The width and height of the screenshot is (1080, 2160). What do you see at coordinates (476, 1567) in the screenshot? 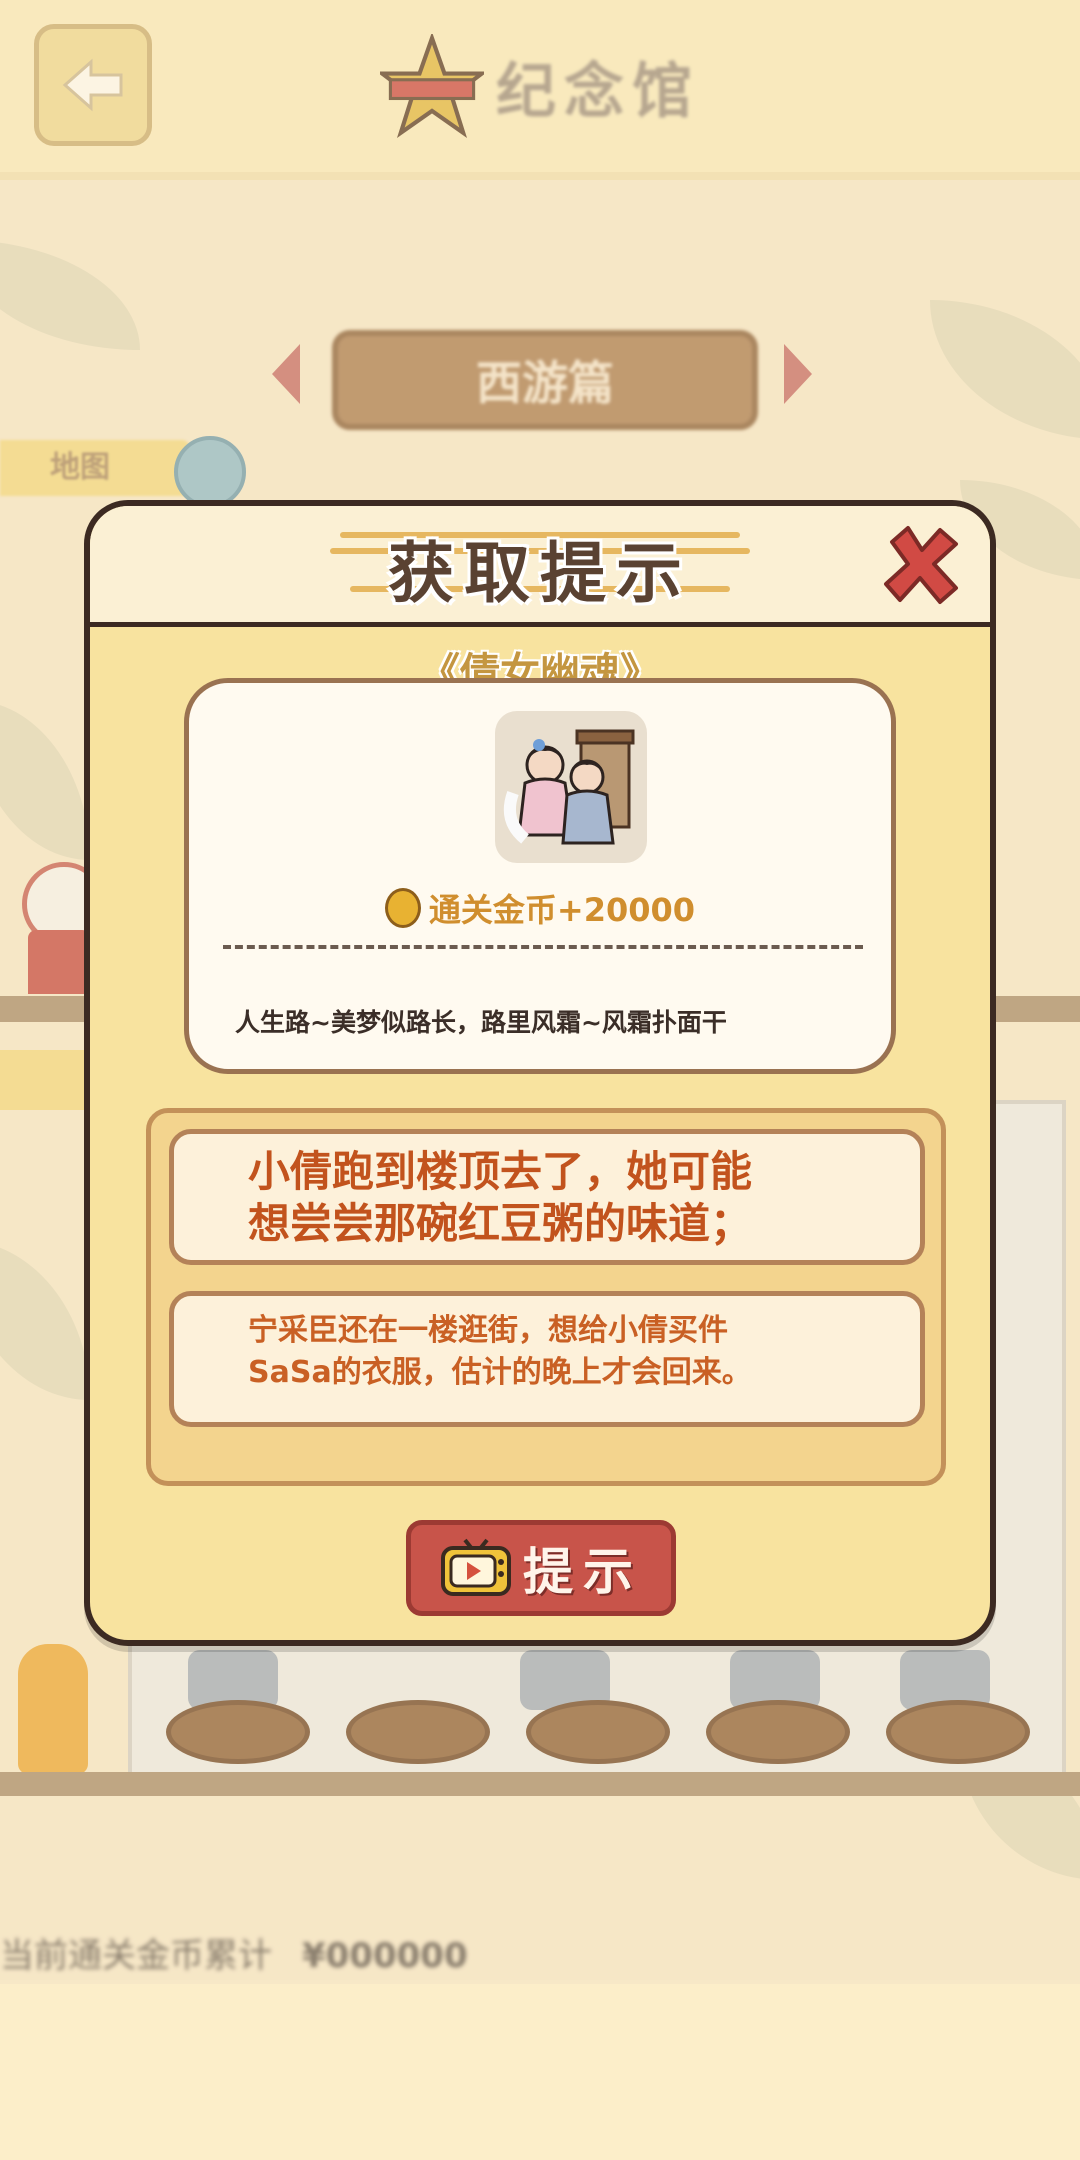
I see `tv-play-icon` at bounding box center [476, 1567].